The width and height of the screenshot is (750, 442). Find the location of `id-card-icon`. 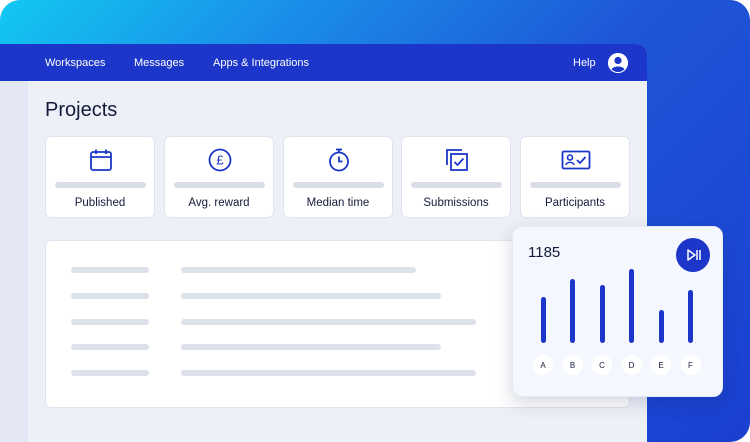

id-card-icon is located at coordinates (576, 160).